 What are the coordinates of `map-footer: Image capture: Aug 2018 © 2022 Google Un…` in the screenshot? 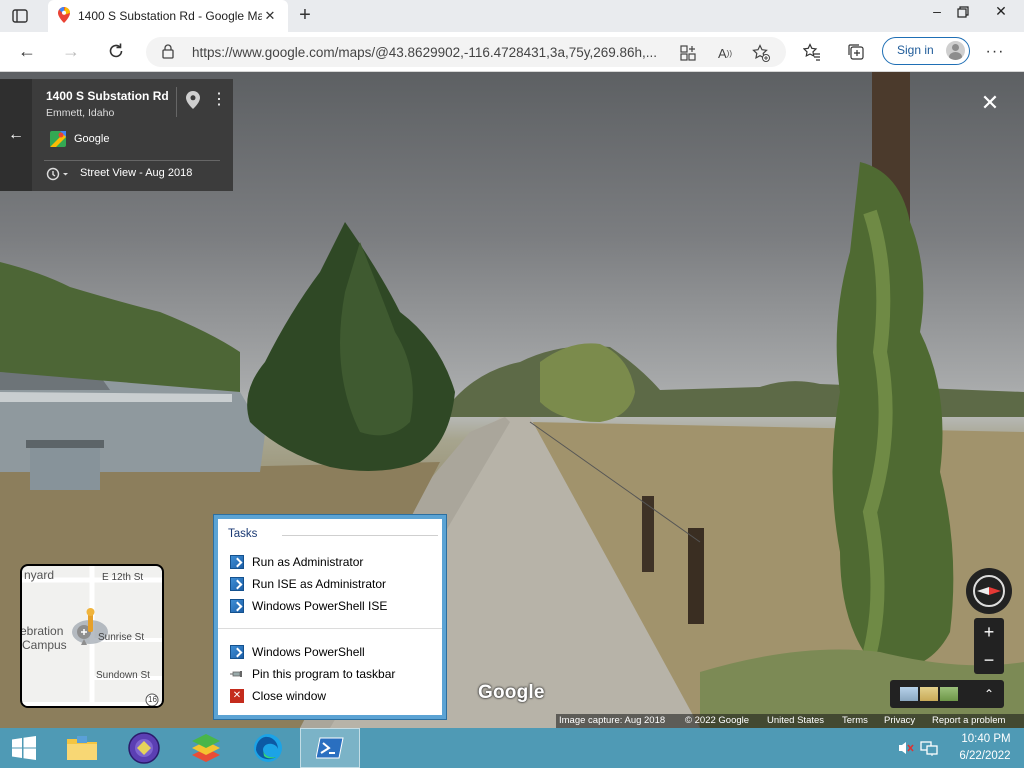 It's located at (790, 721).